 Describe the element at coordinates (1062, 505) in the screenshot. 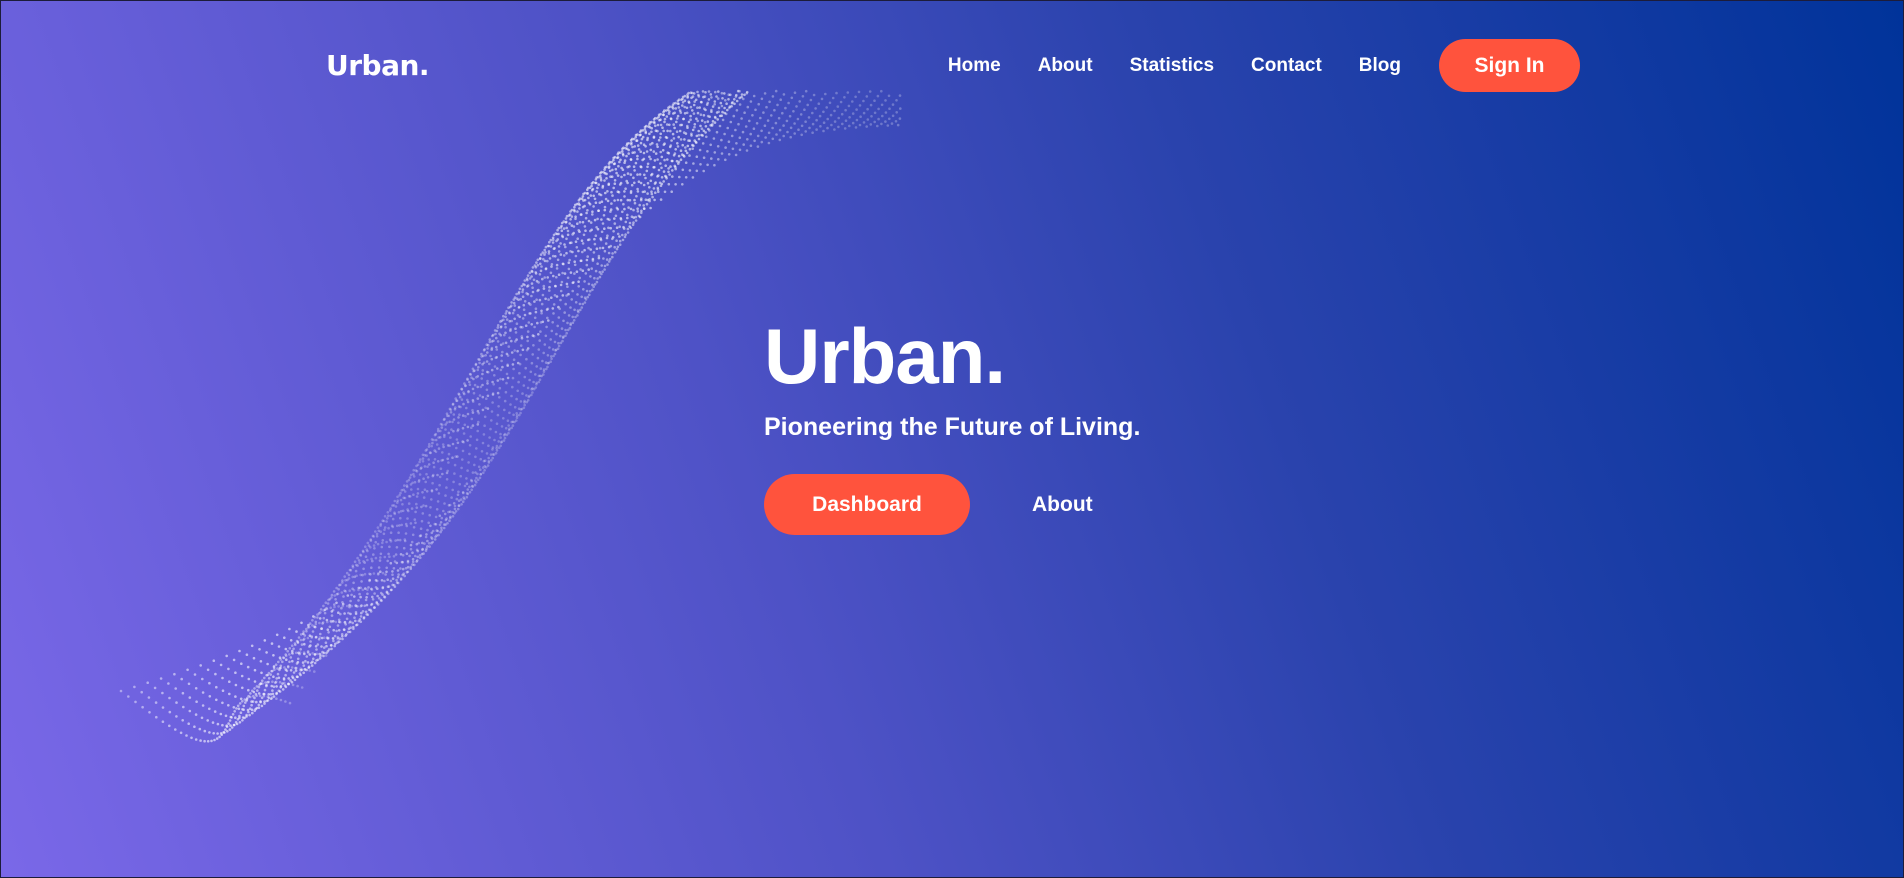

I see `hero-about-link: About` at that location.